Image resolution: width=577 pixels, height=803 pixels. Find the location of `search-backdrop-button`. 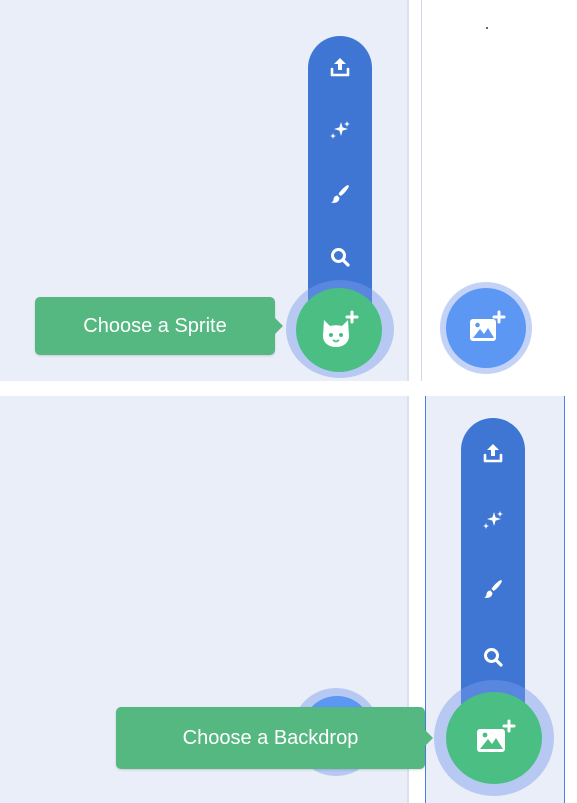

search-backdrop-button is located at coordinates (493, 657).